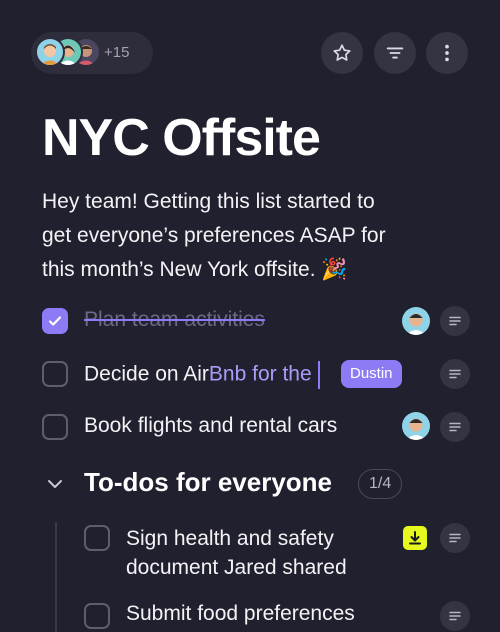  I want to click on task-text: Decide on AirBnb for the, so click(202, 375).